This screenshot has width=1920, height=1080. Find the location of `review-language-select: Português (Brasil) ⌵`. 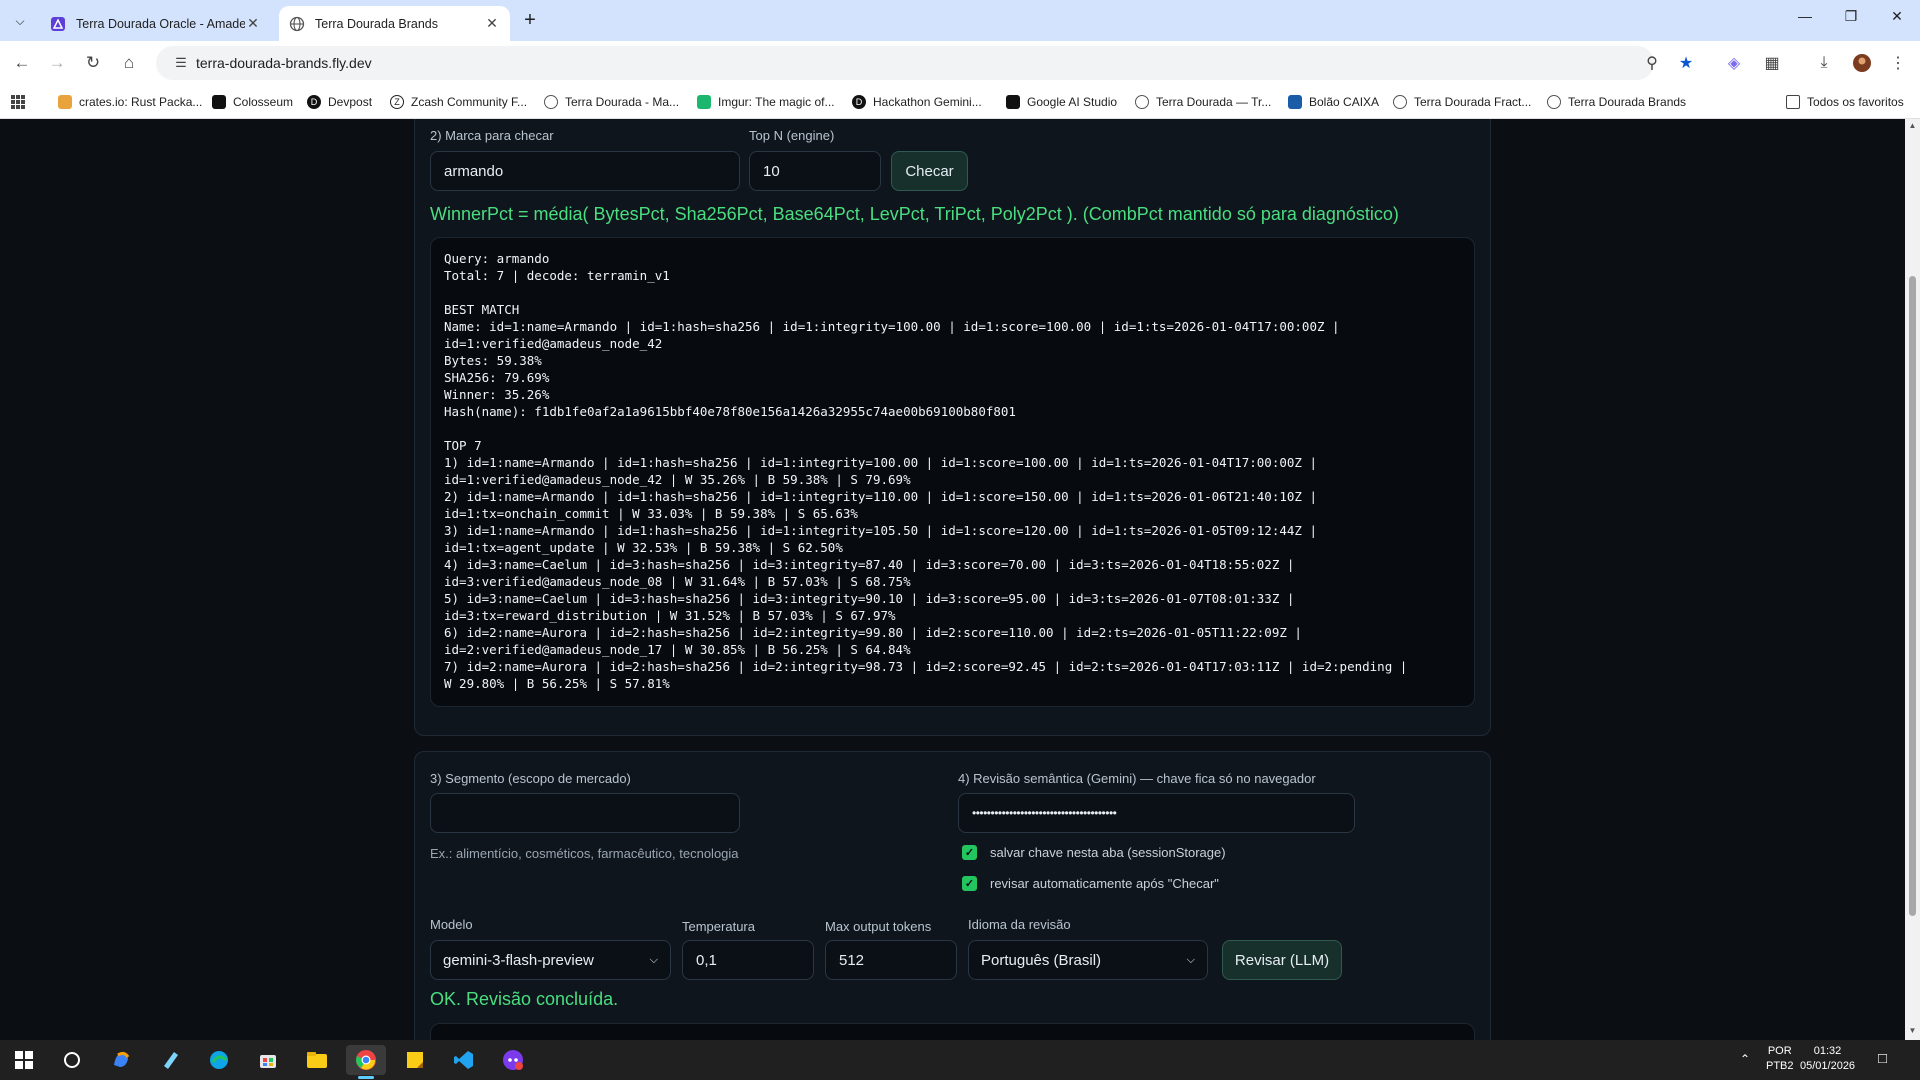

review-language-select: Português (Brasil) ⌵ is located at coordinates (1088, 960).